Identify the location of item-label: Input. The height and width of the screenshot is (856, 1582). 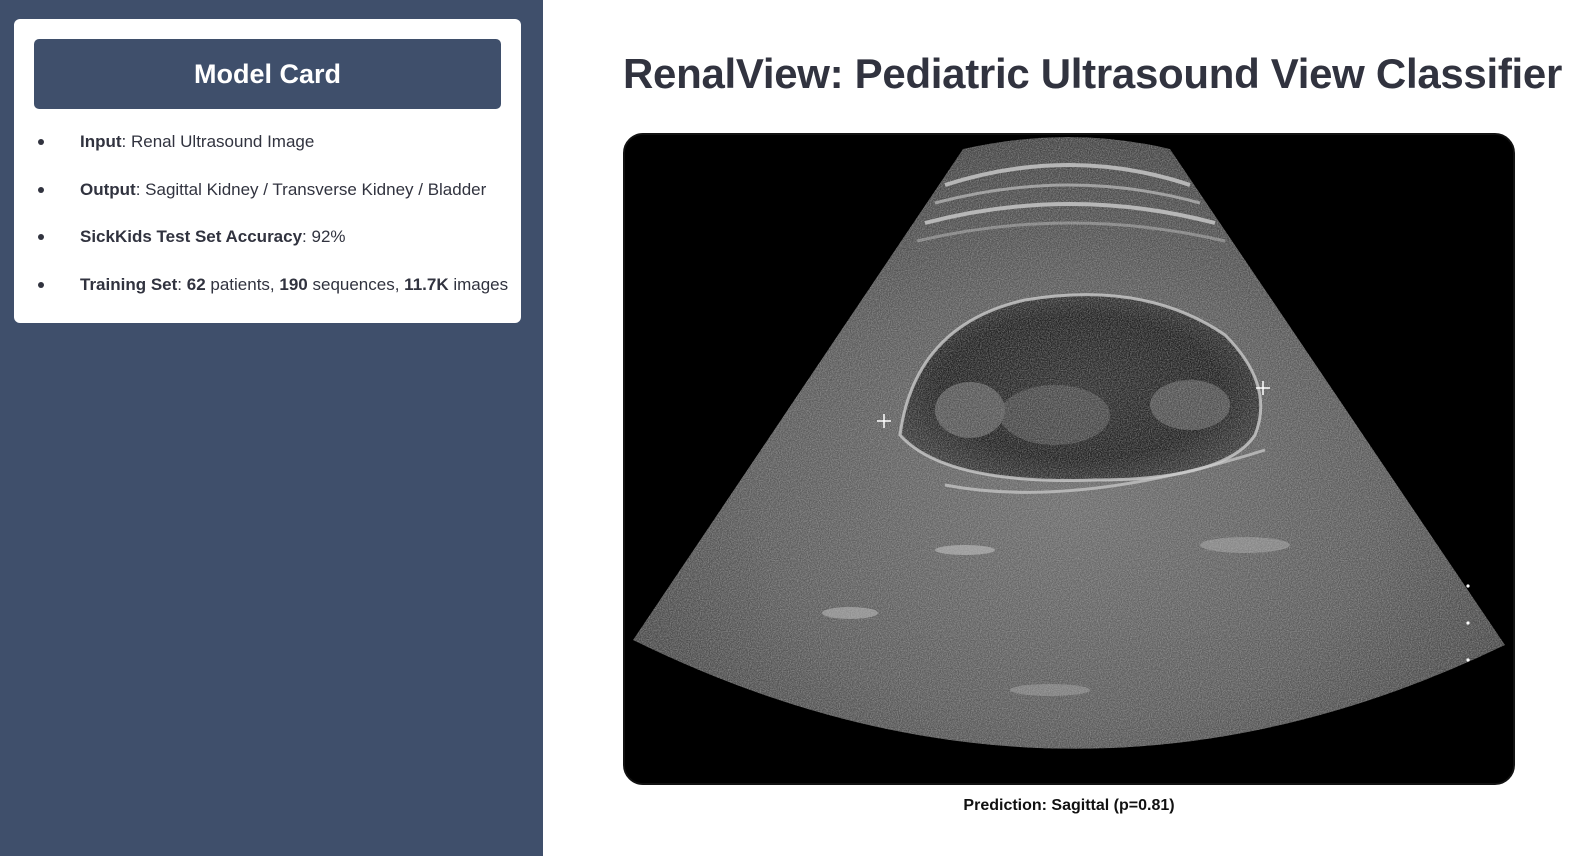
(101, 141).